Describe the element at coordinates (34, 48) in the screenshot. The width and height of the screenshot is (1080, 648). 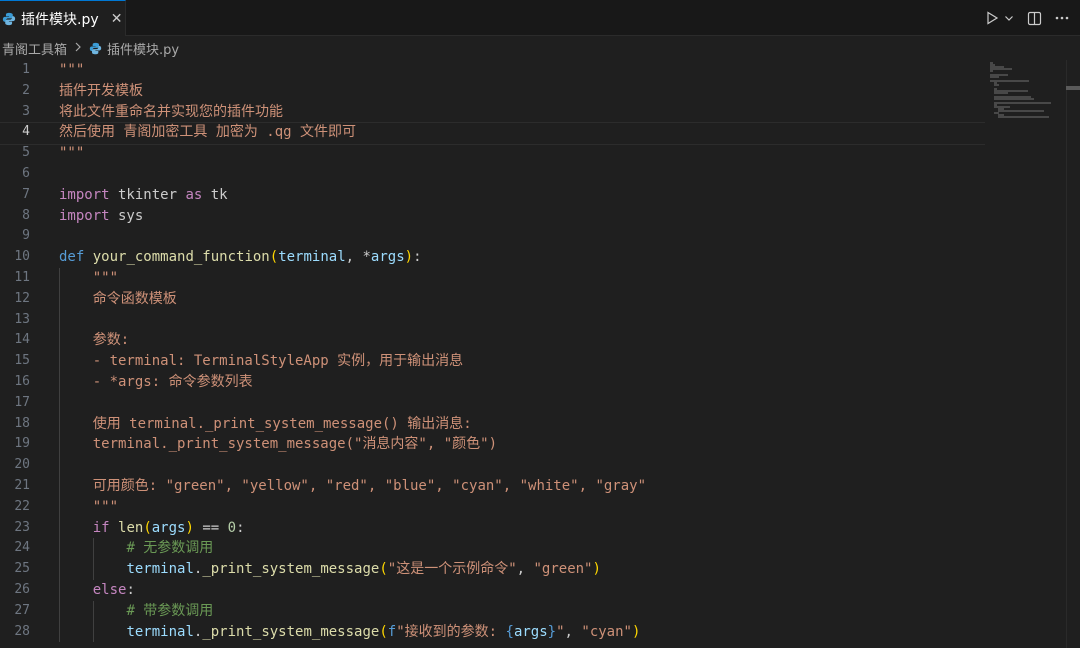
I see `breadcrumb-folder: 青阁工具箱` at that location.